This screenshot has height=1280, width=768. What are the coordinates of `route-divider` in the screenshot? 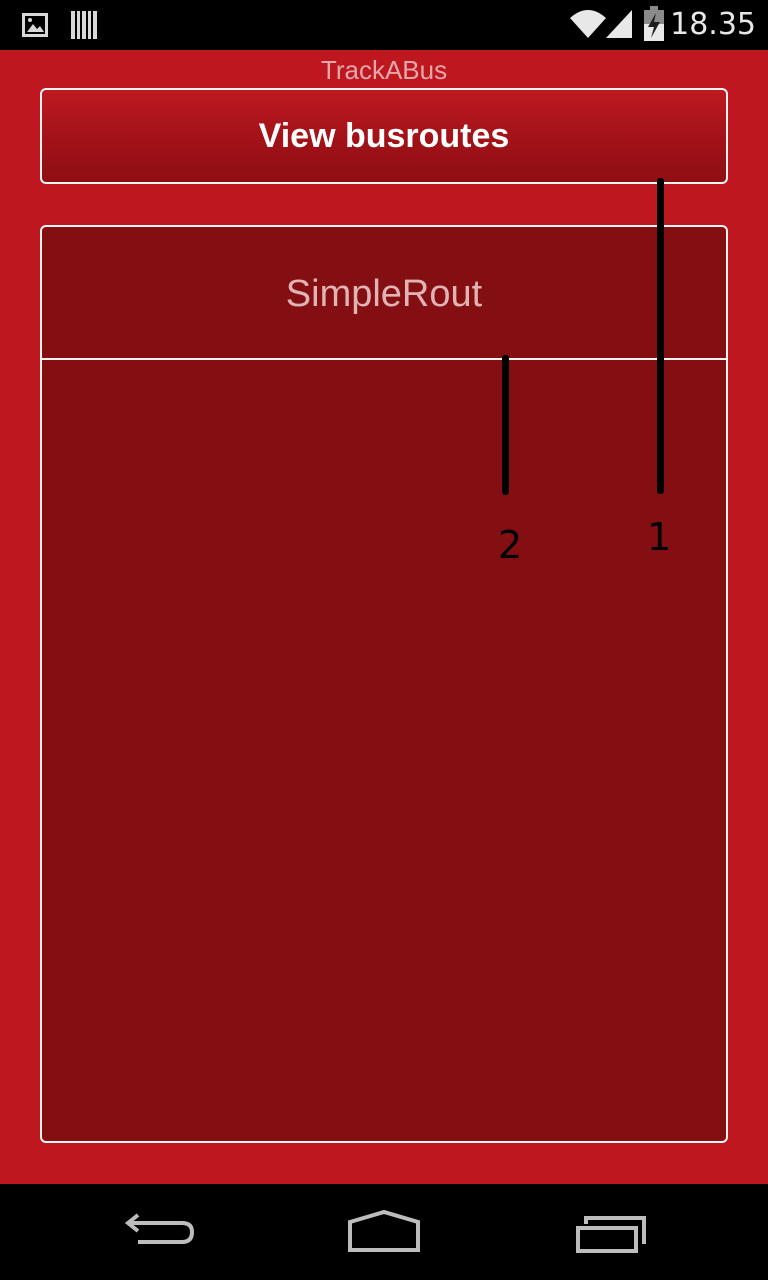 It's located at (384, 359).